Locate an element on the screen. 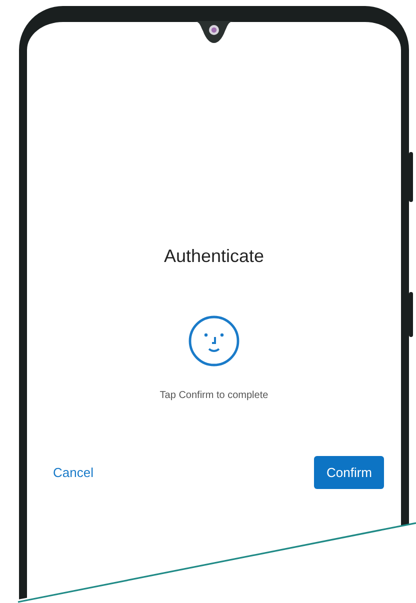 The height and width of the screenshot is (603, 416). dialog-title: Authenticate is located at coordinates (214, 256).